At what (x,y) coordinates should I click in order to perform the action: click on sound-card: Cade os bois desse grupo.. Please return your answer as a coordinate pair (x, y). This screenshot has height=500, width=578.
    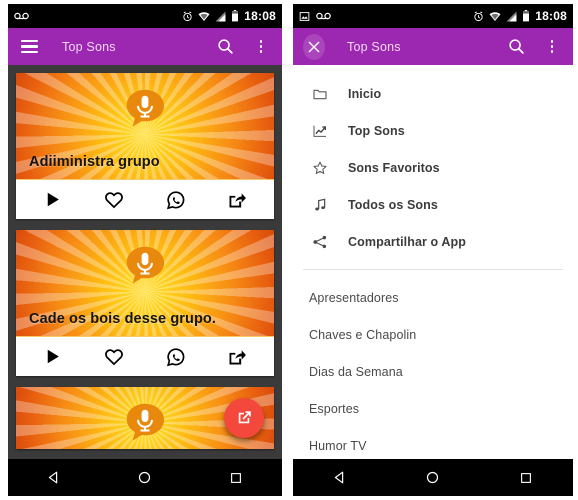
    Looking at the image, I should click on (145, 303).